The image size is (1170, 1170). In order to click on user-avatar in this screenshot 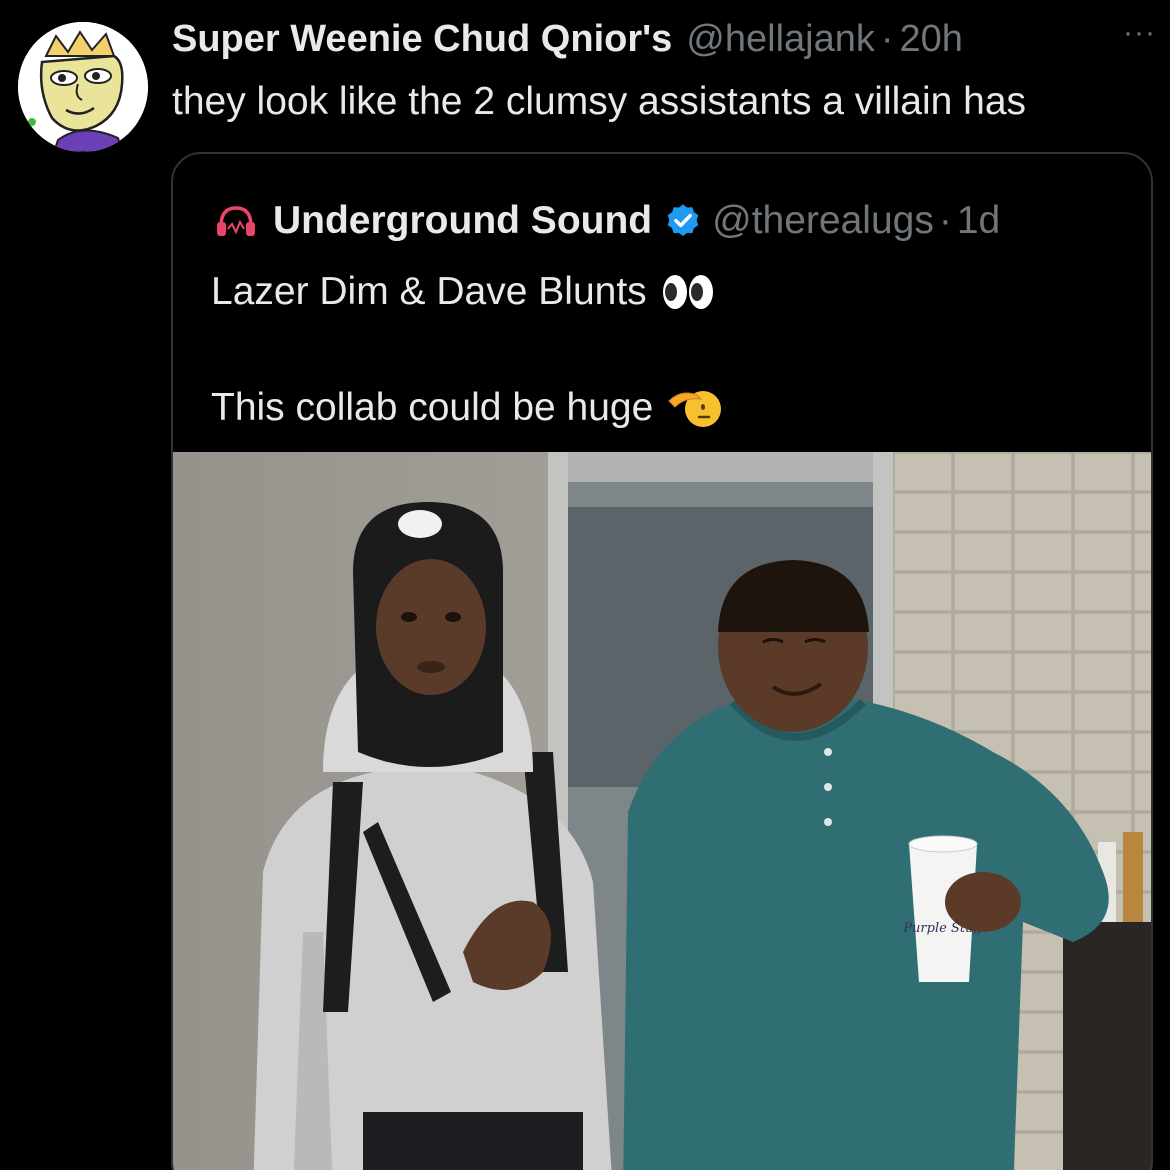, I will do `click(83, 87)`.